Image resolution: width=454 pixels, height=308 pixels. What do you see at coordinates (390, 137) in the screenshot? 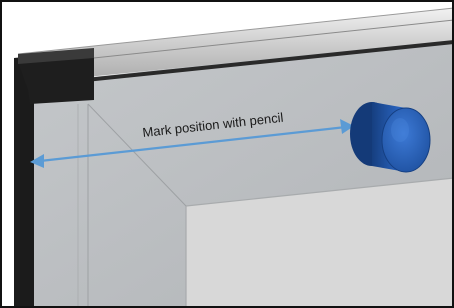
I see `knob-icon` at bounding box center [390, 137].